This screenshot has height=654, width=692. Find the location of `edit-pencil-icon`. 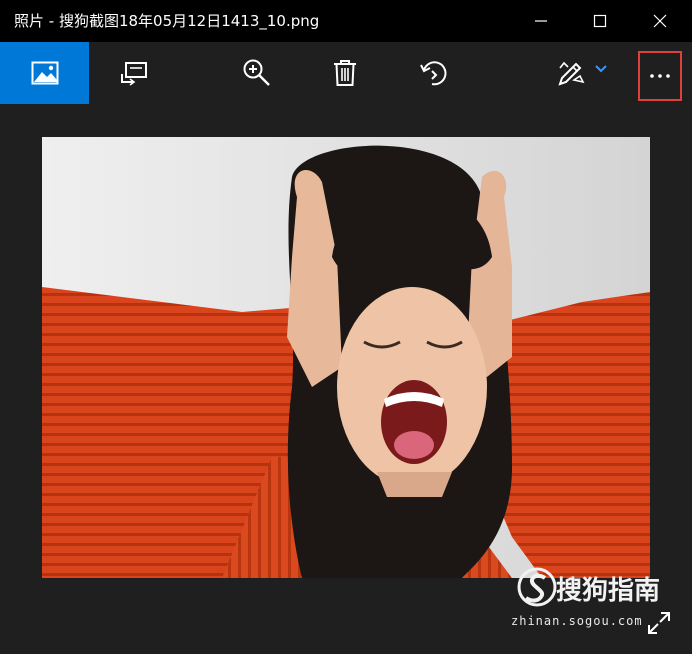

edit-pencil-icon is located at coordinates (571, 73).